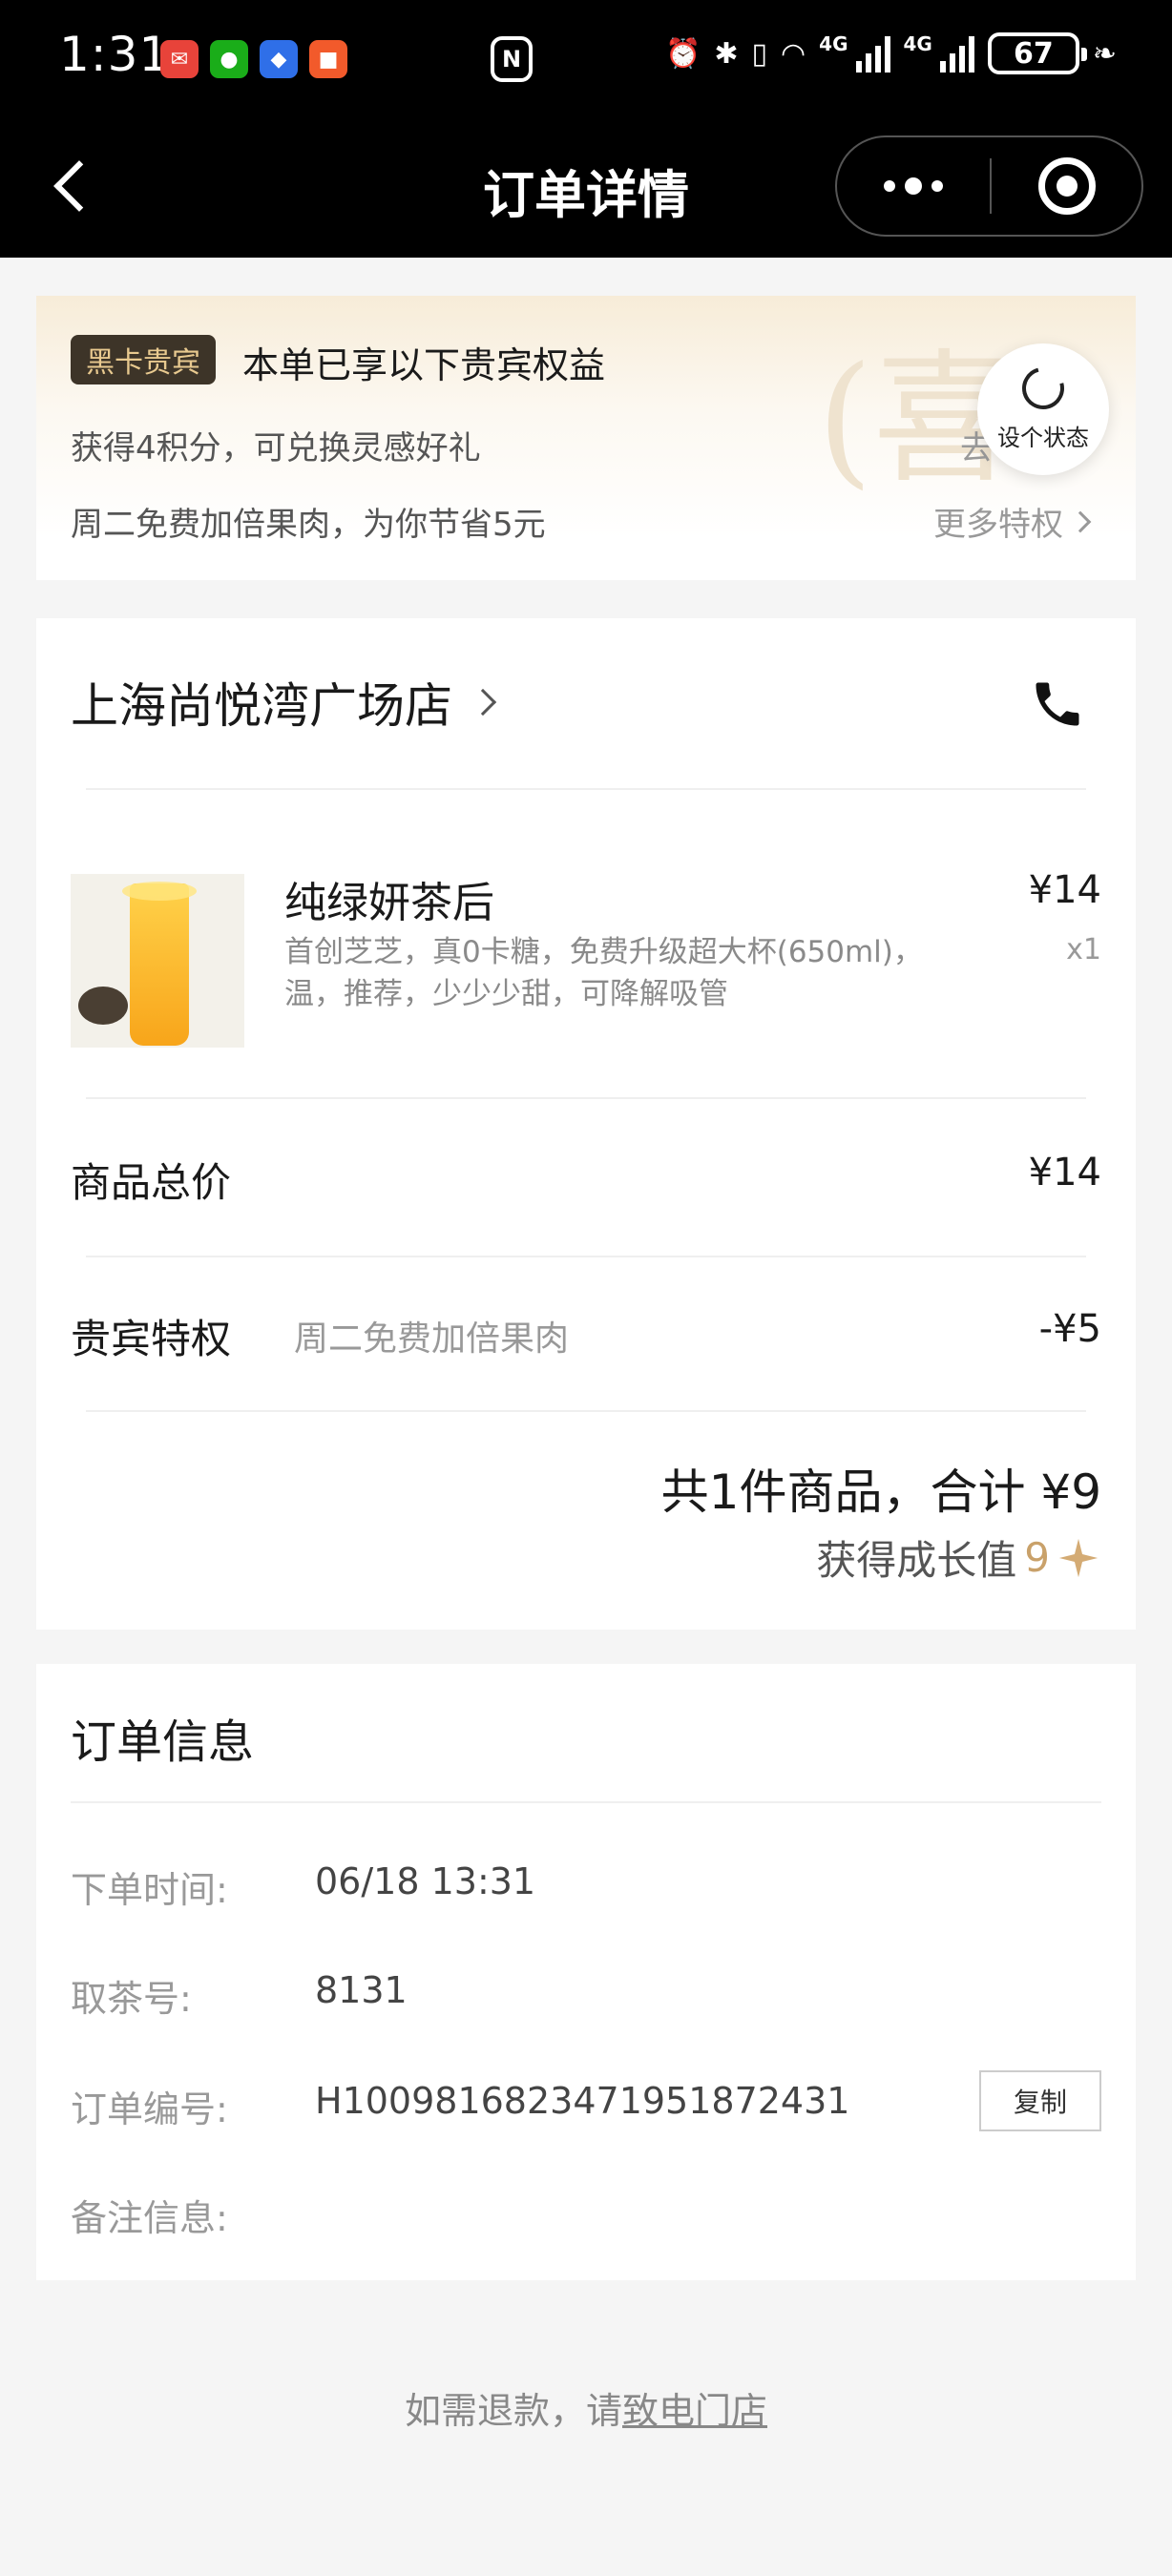  I want to click on subtotal-label: 商品总价, so click(151, 1182).